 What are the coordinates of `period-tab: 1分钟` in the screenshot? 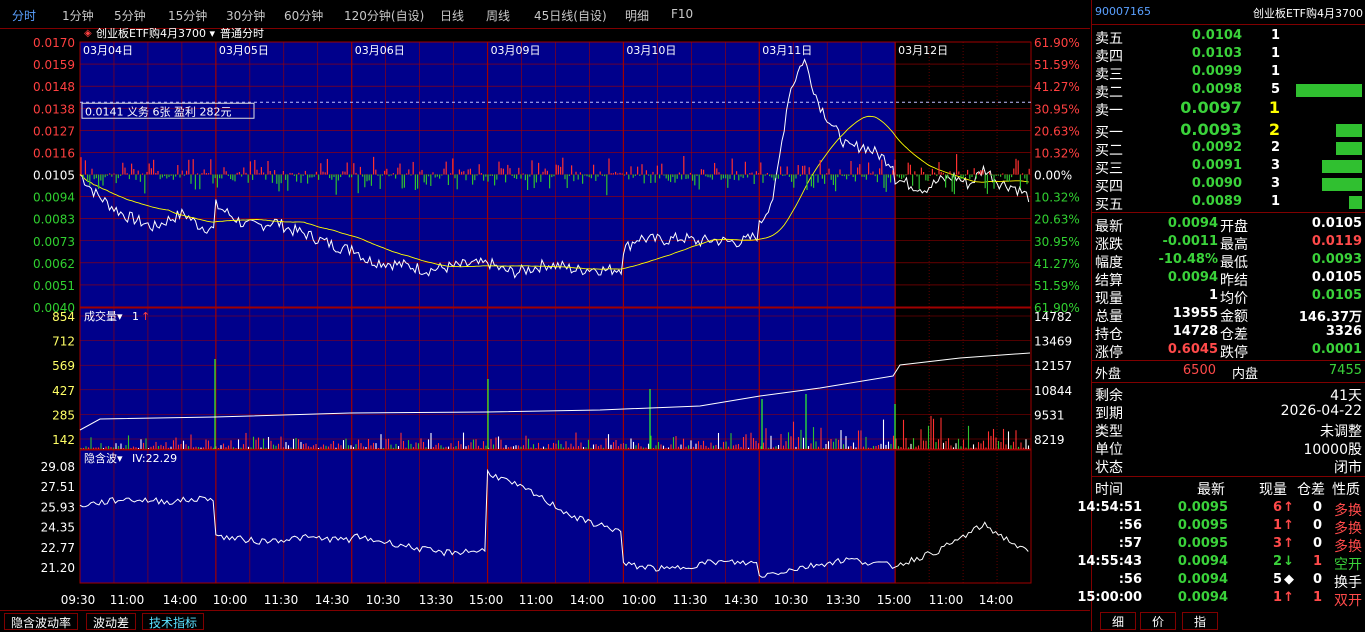 It's located at (78, 15).